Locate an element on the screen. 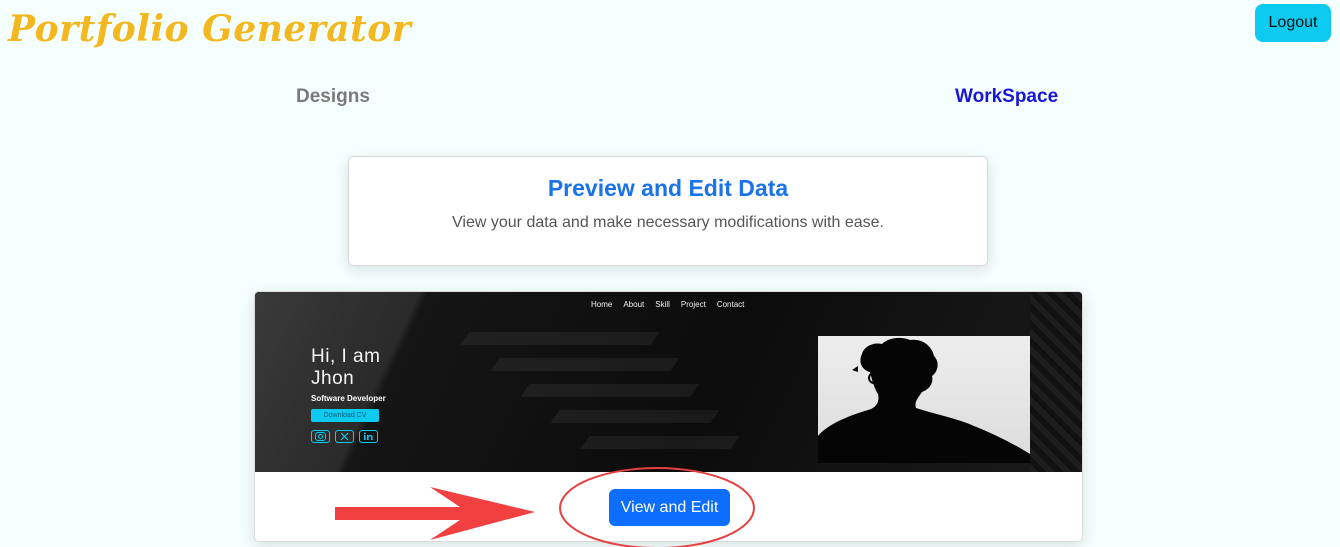  nav-designs-link: Designs is located at coordinates (333, 97).